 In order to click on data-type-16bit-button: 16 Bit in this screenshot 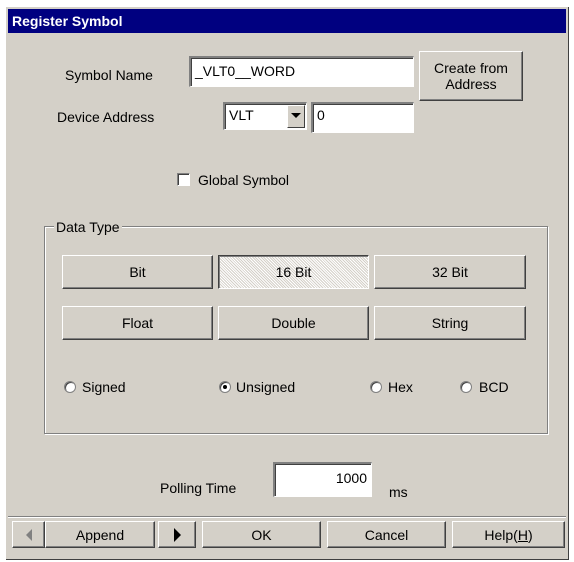, I will do `click(293, 272)`.